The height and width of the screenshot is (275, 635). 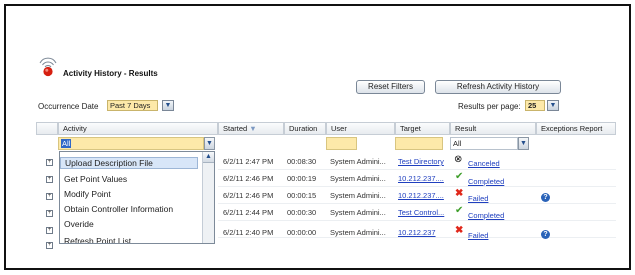 I want to click on sort-descending-icon: ▼, so click(x=253, y=128).